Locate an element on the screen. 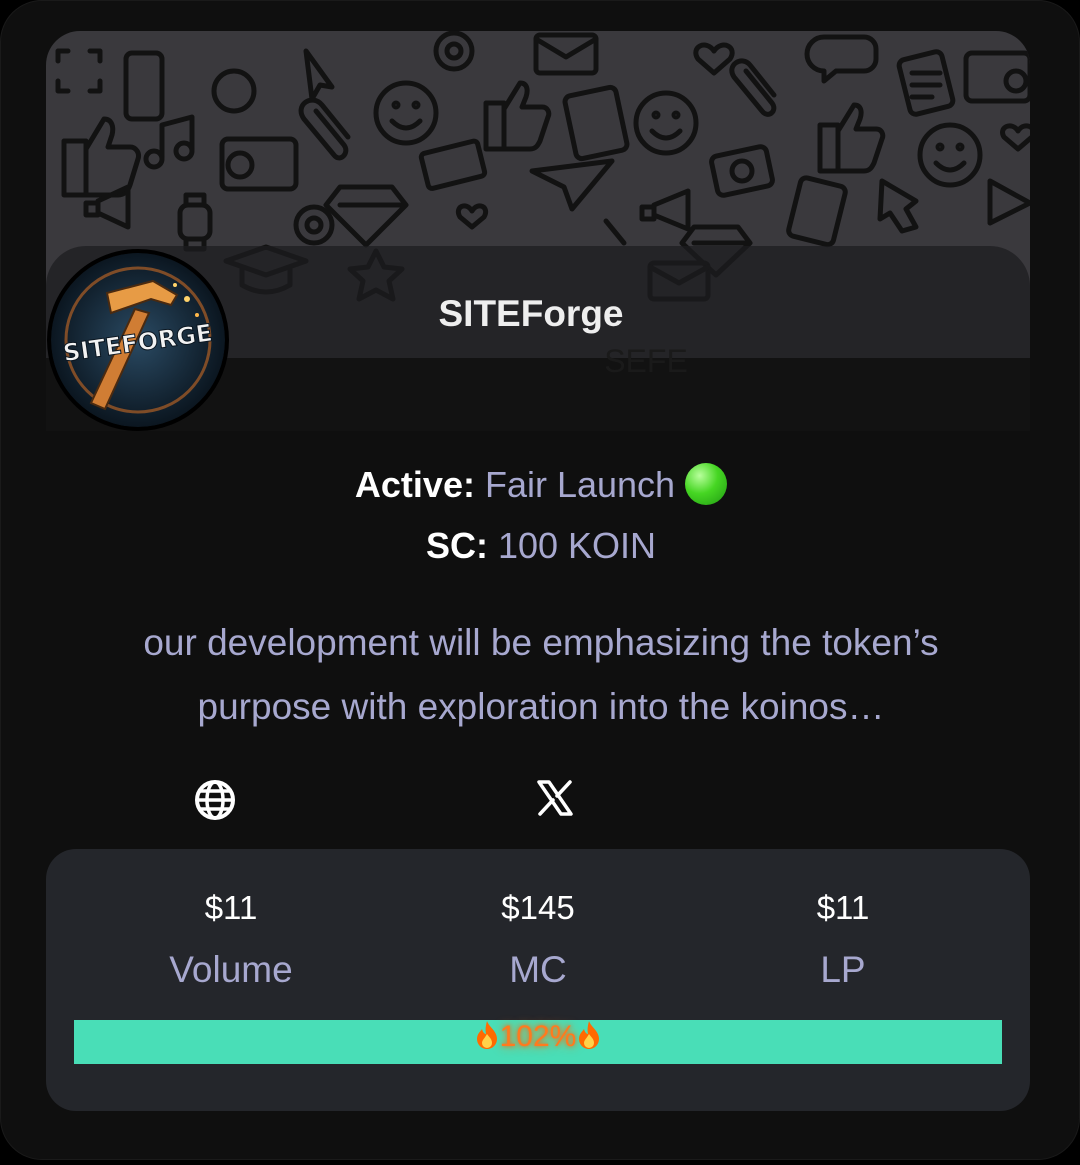 This screenshot has height=1165, width=1080. status-line: Active: Fair Launch is located at coordinates (540, 484).